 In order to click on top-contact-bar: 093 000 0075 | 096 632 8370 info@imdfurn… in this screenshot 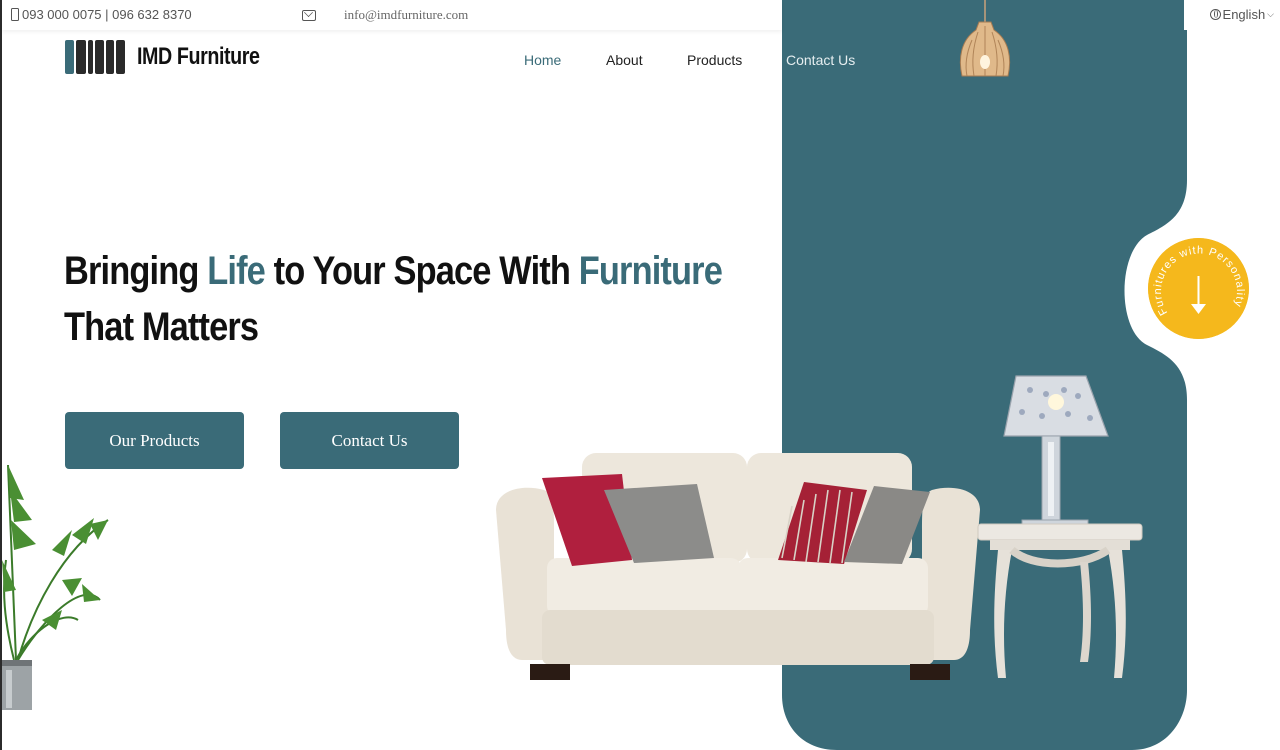, I will do `click(392, 15)`.